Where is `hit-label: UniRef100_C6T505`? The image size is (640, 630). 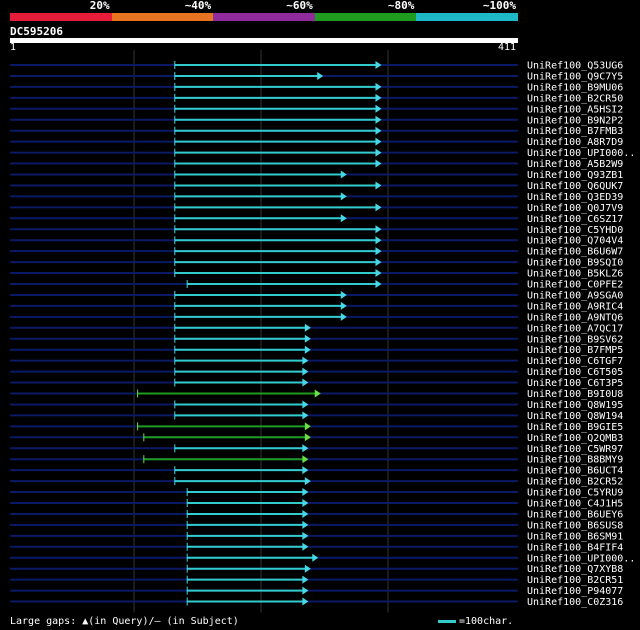
hit-label: UniRef100_C6T505 is located at coordinates (575, 372).